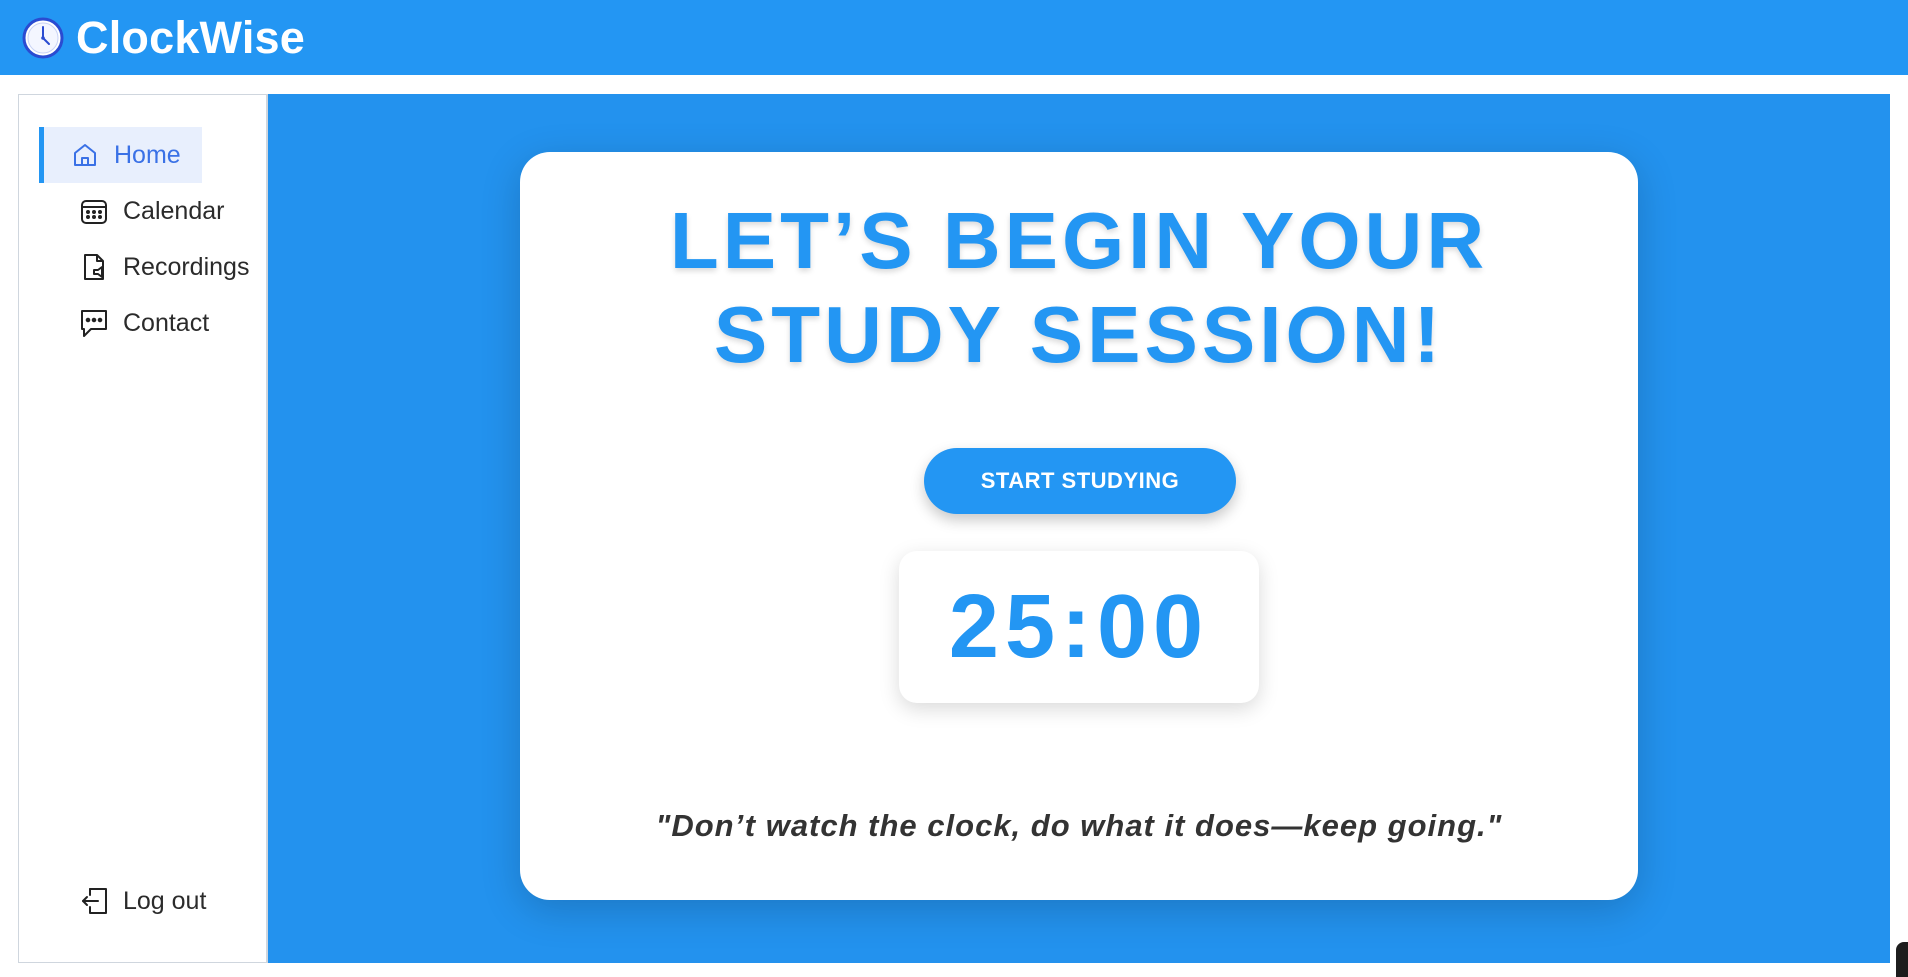  I want to click on timer-display: 25:00, so click(1079, 627).